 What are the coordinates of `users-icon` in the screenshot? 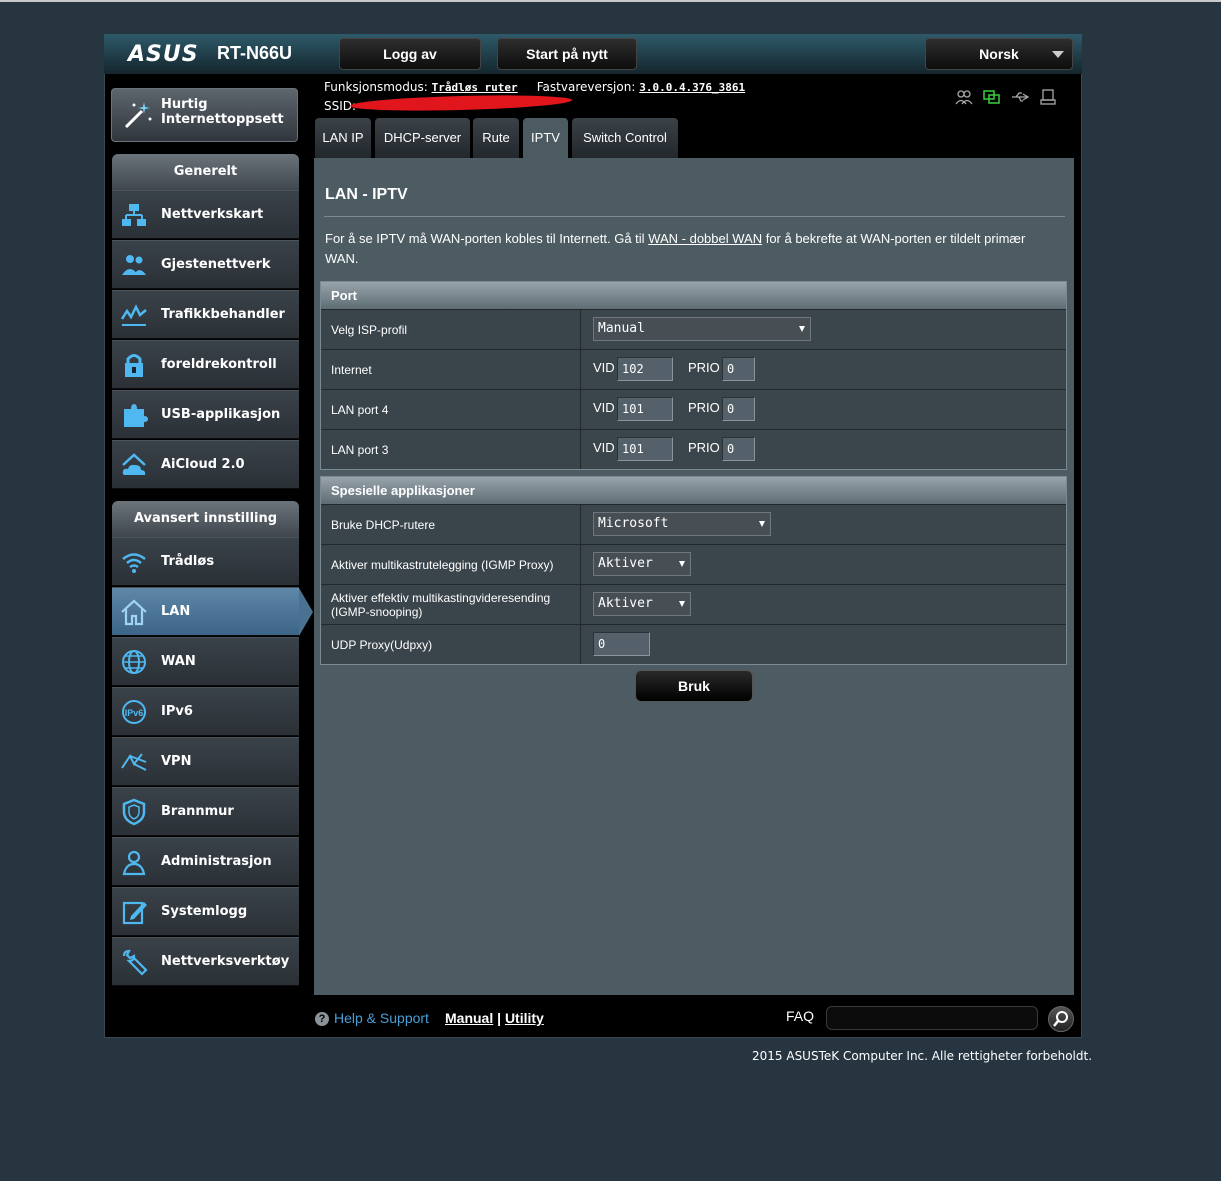 It's located at (964, 97).